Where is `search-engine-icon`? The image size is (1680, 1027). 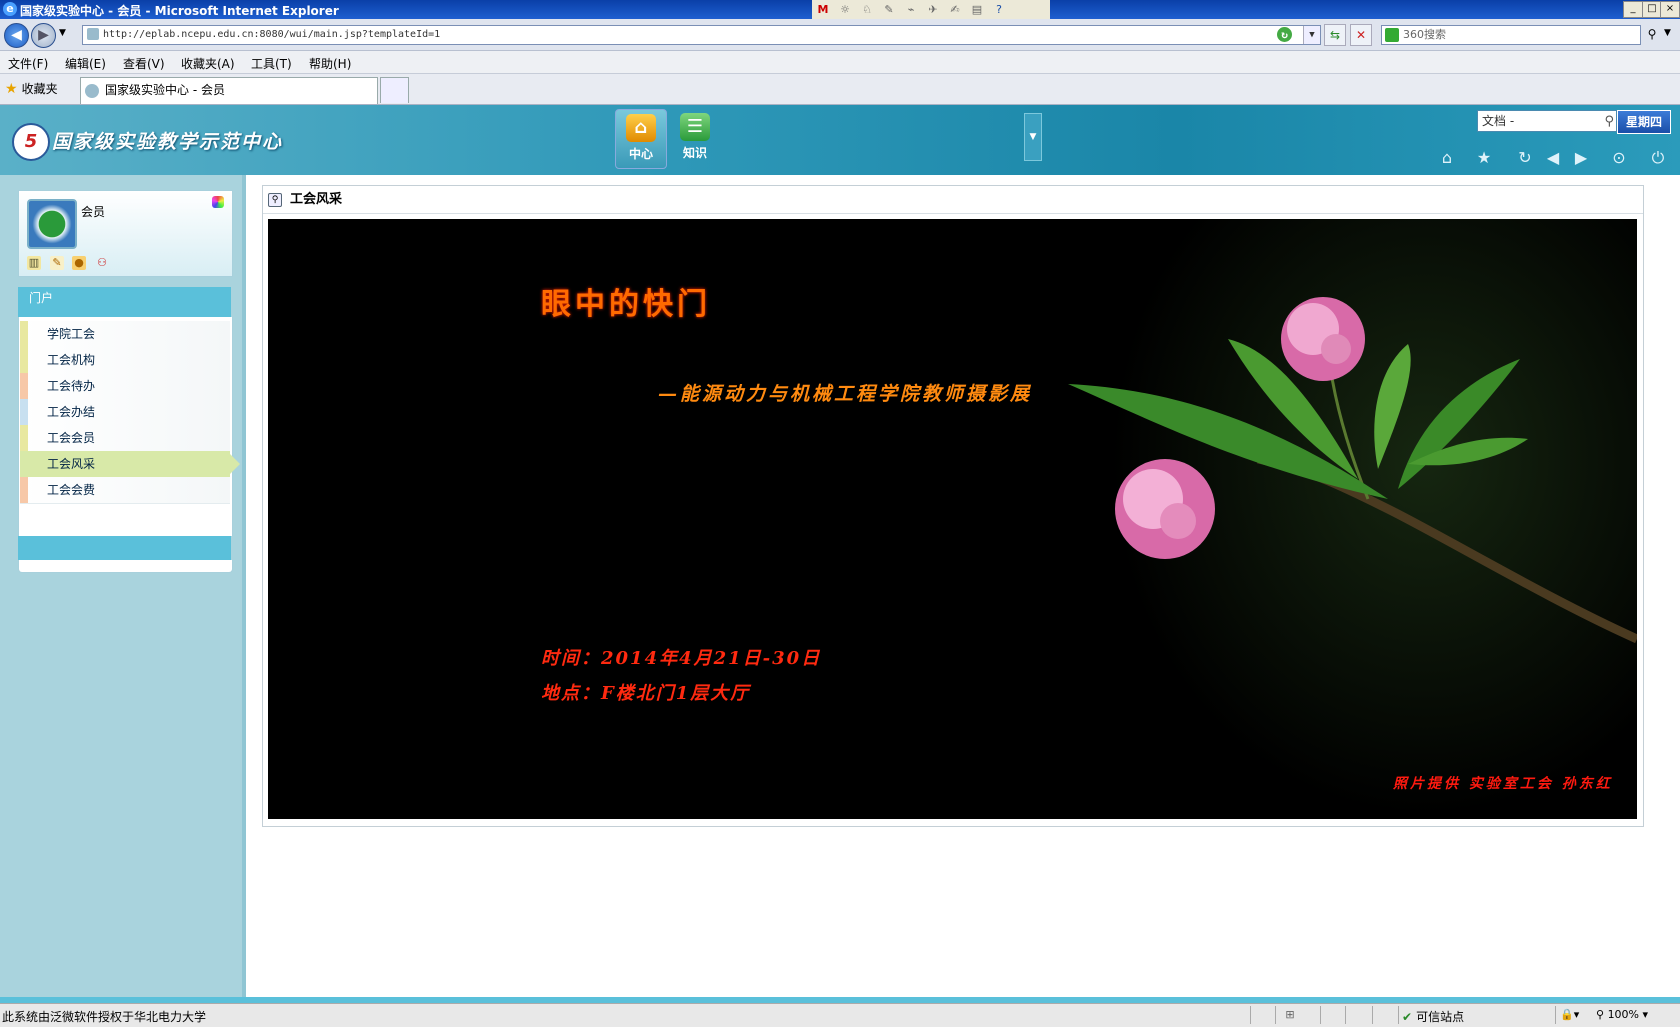 search-engine-icon is located at coordinates (1392, 35).